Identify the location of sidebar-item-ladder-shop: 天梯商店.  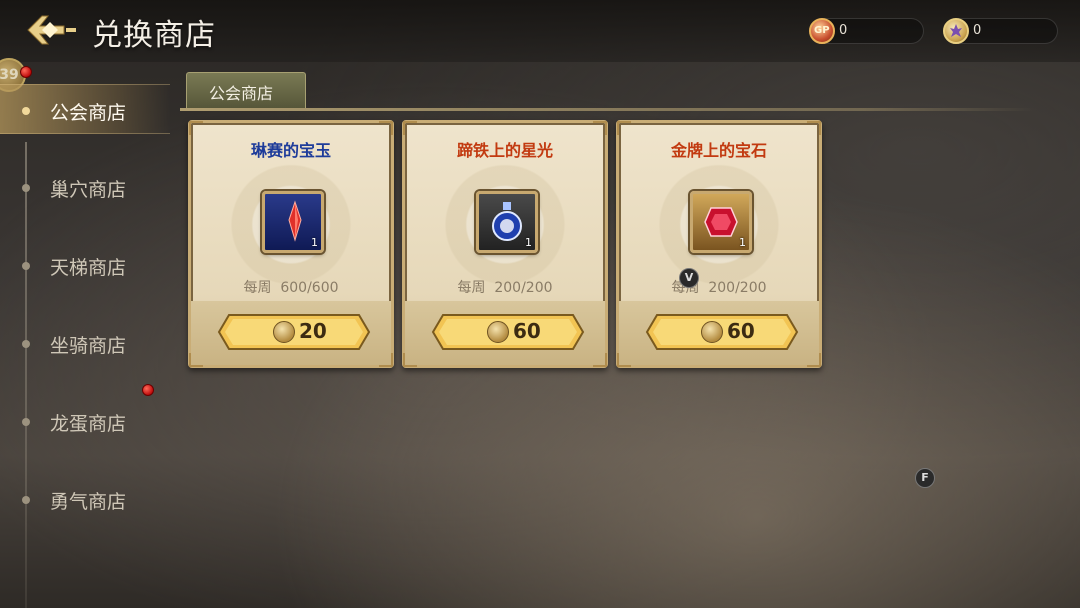
(85, 265).